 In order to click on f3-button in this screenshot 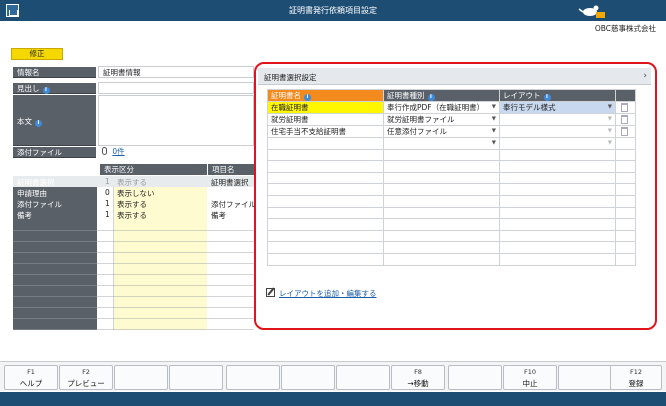, I will do `click(141, 377)`.